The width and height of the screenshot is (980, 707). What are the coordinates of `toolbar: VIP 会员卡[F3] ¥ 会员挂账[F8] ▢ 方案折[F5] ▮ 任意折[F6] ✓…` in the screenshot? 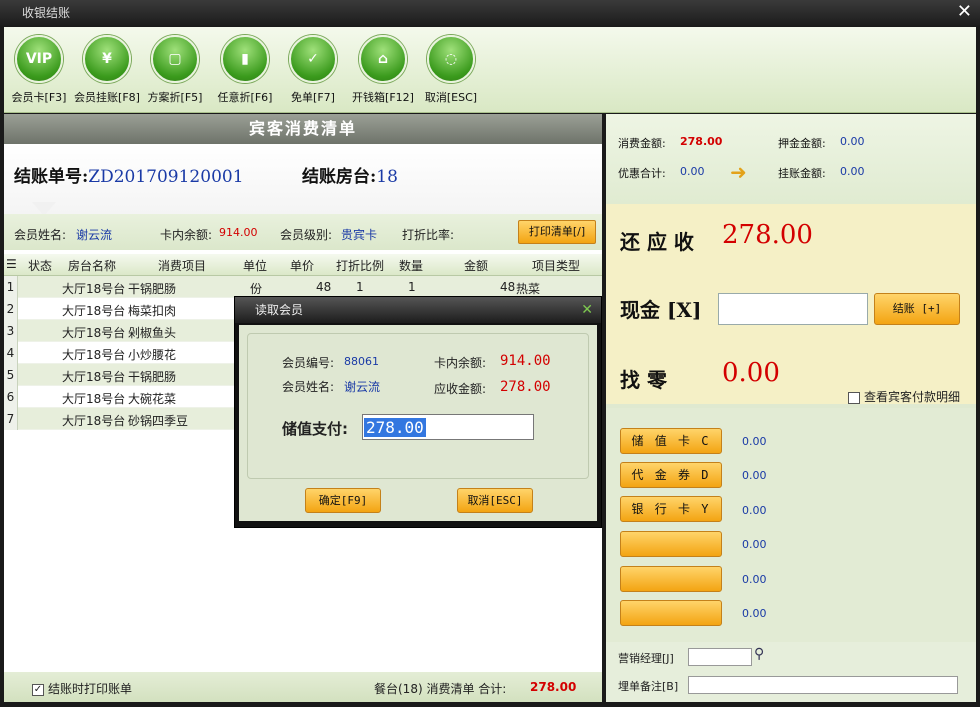 It's located at (490, 70).